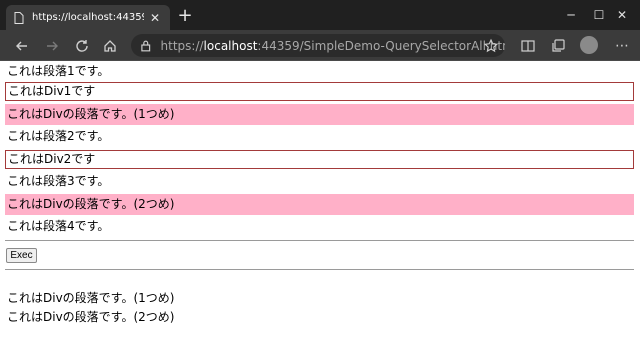 Image resolution: width=640 pixels, height=341 pixels. Describe the element at coordinates (319, 269) in the screenshot. I see `divider-bottom` at that location.